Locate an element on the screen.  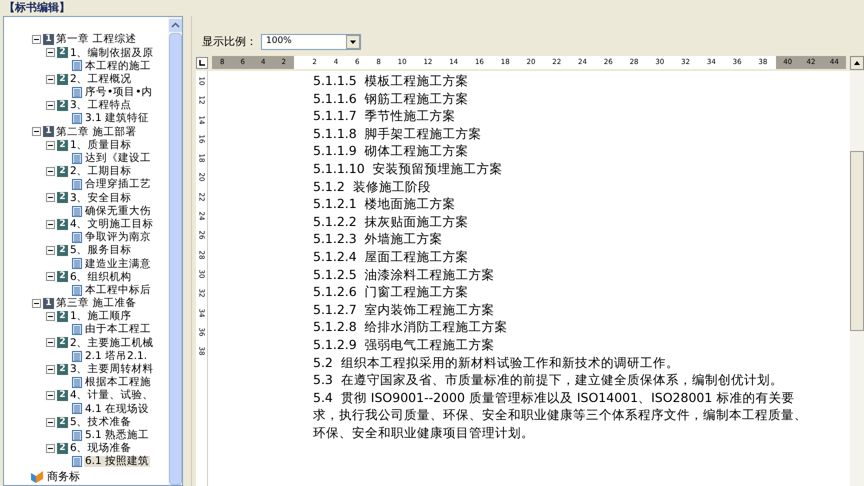
zoom-label: 显示比例： is located at coordinates (229, 42).